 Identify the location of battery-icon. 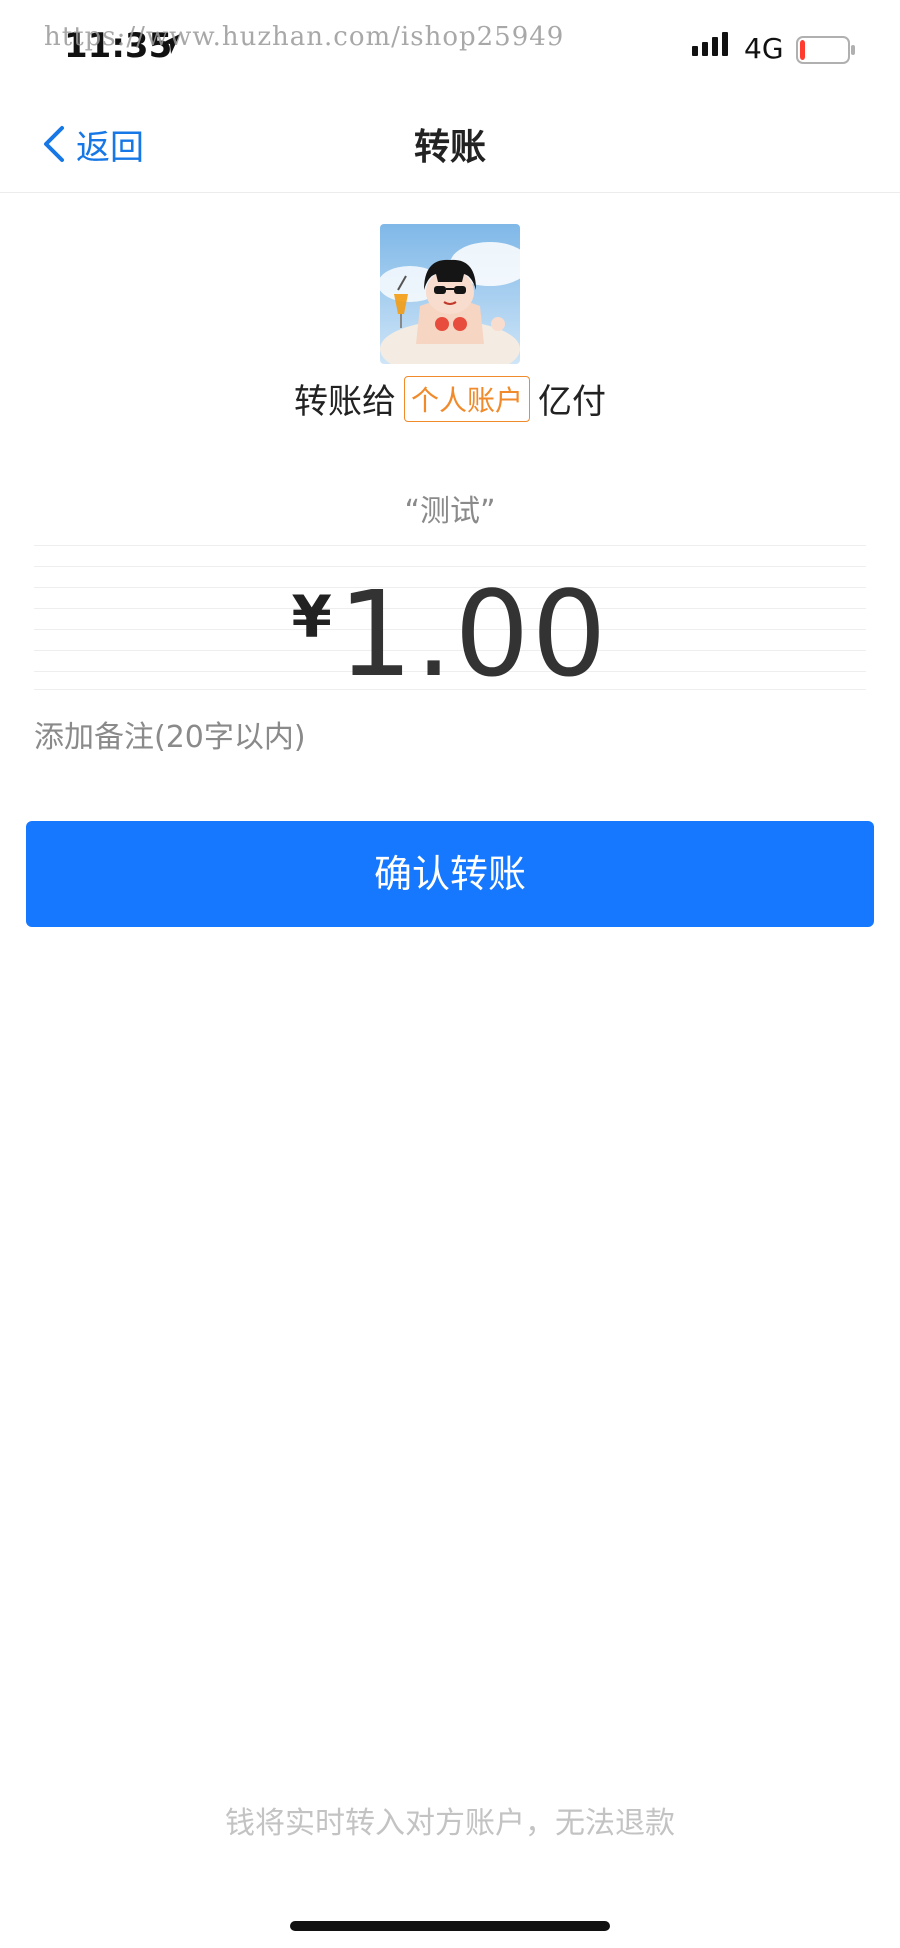
(825, 50).